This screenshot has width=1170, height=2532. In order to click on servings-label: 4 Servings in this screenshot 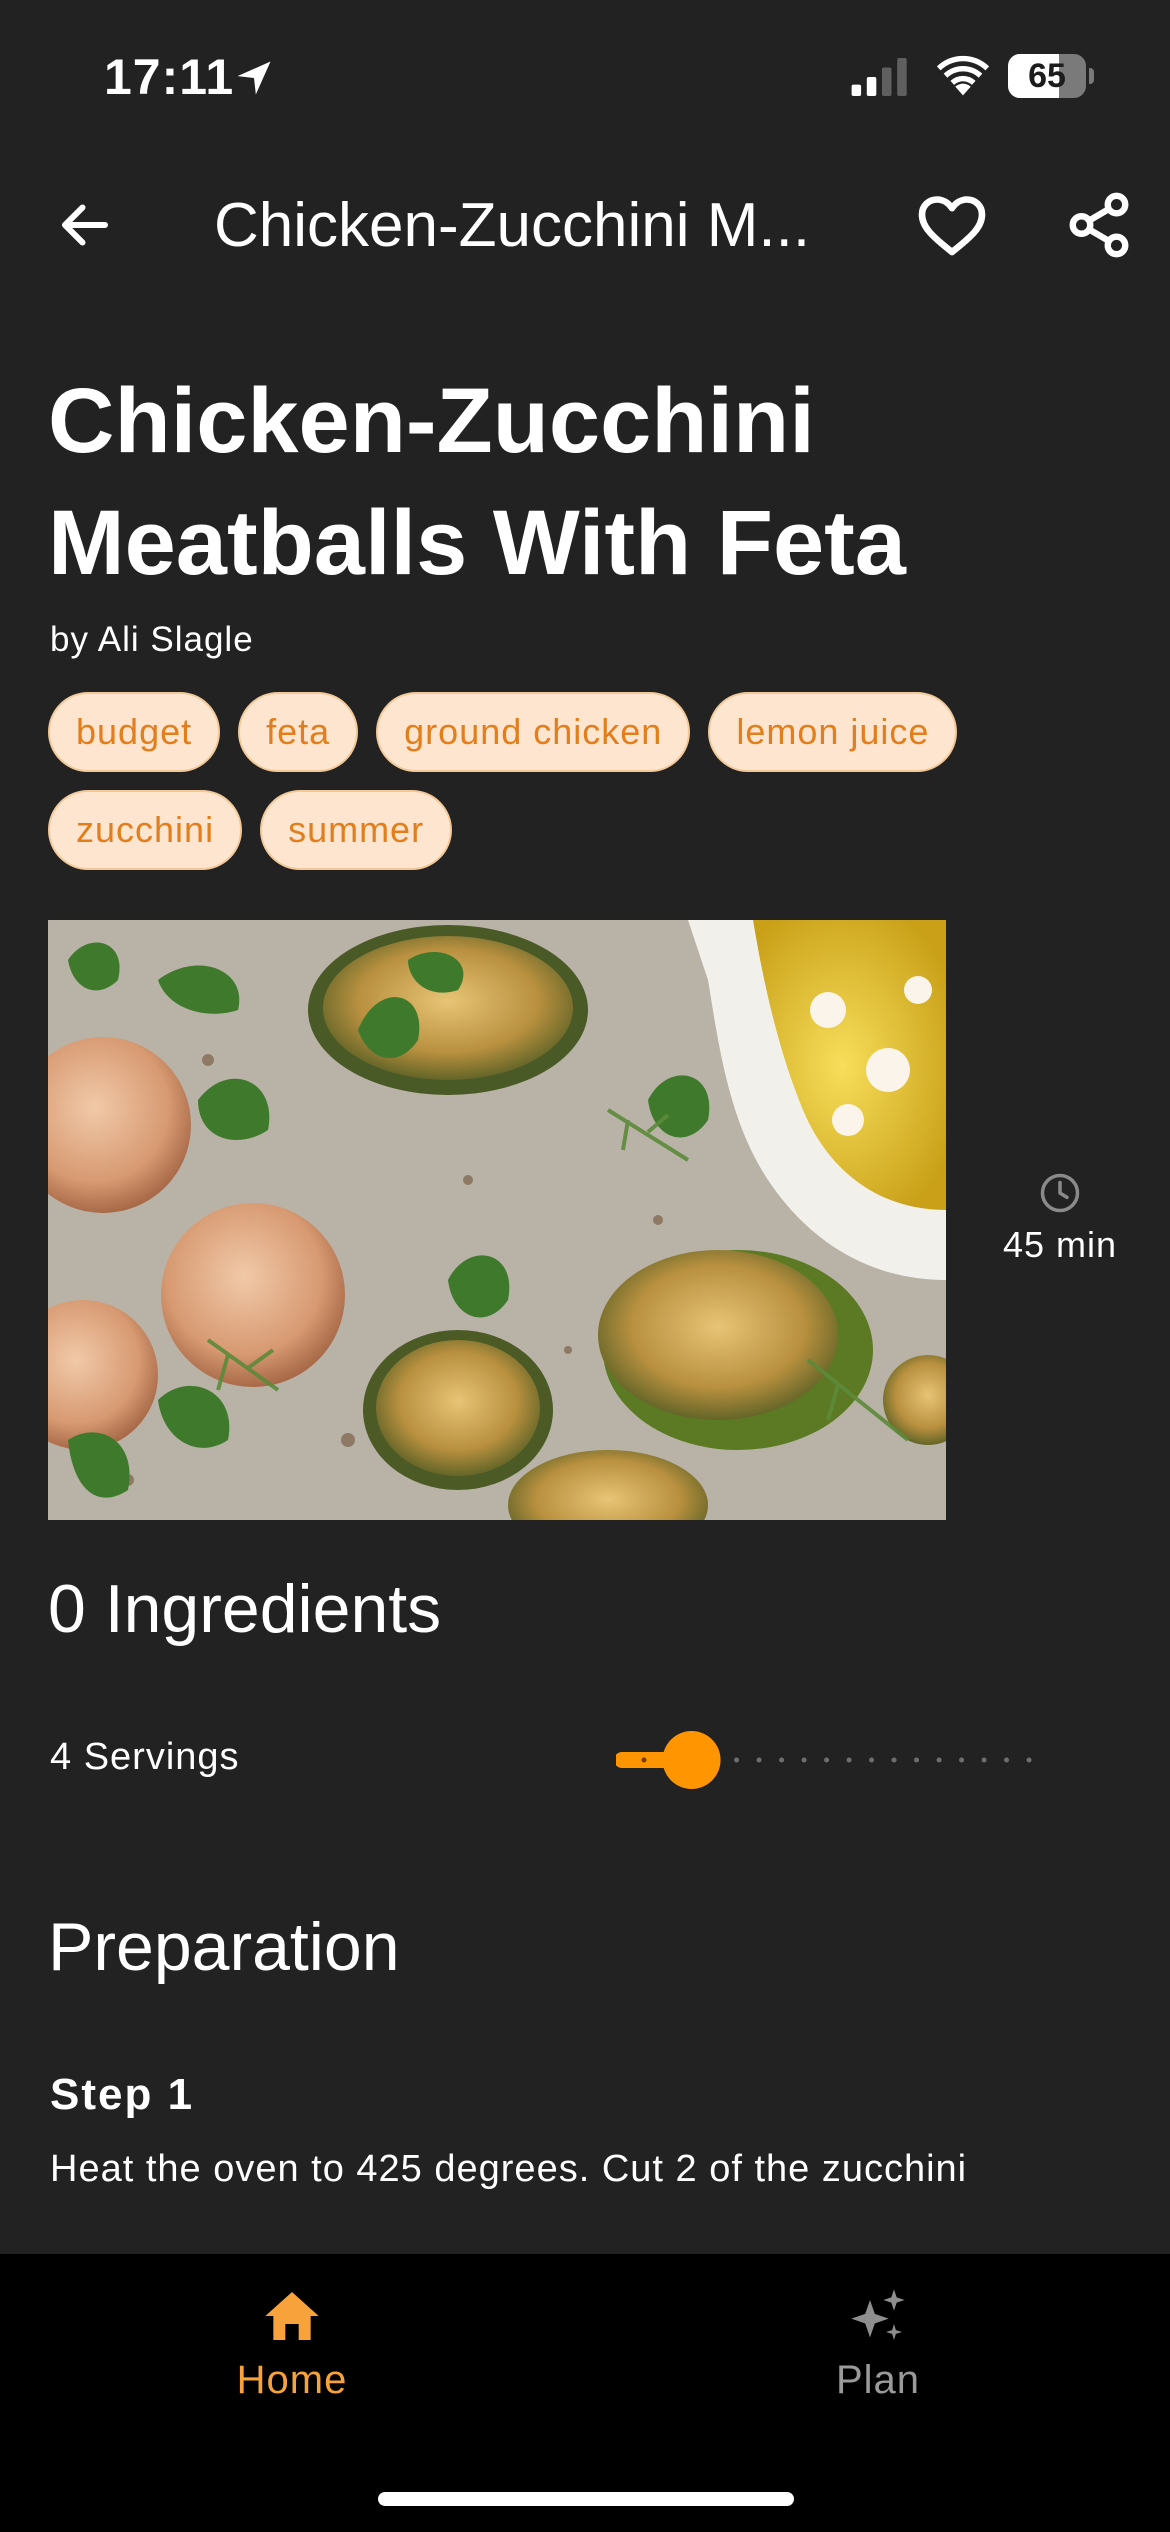, I will do `click(145, 1757)`.